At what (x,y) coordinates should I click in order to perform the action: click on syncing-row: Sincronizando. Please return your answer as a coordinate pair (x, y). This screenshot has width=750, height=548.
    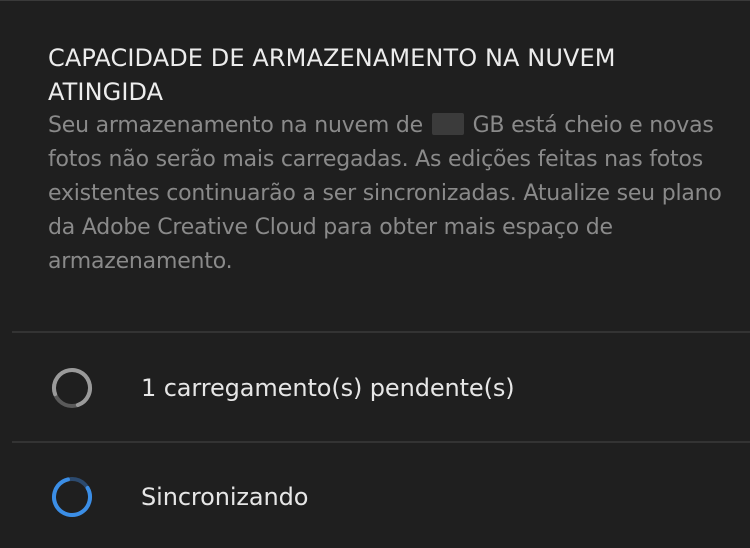
    Looking at the image, I should click on (375, 497).